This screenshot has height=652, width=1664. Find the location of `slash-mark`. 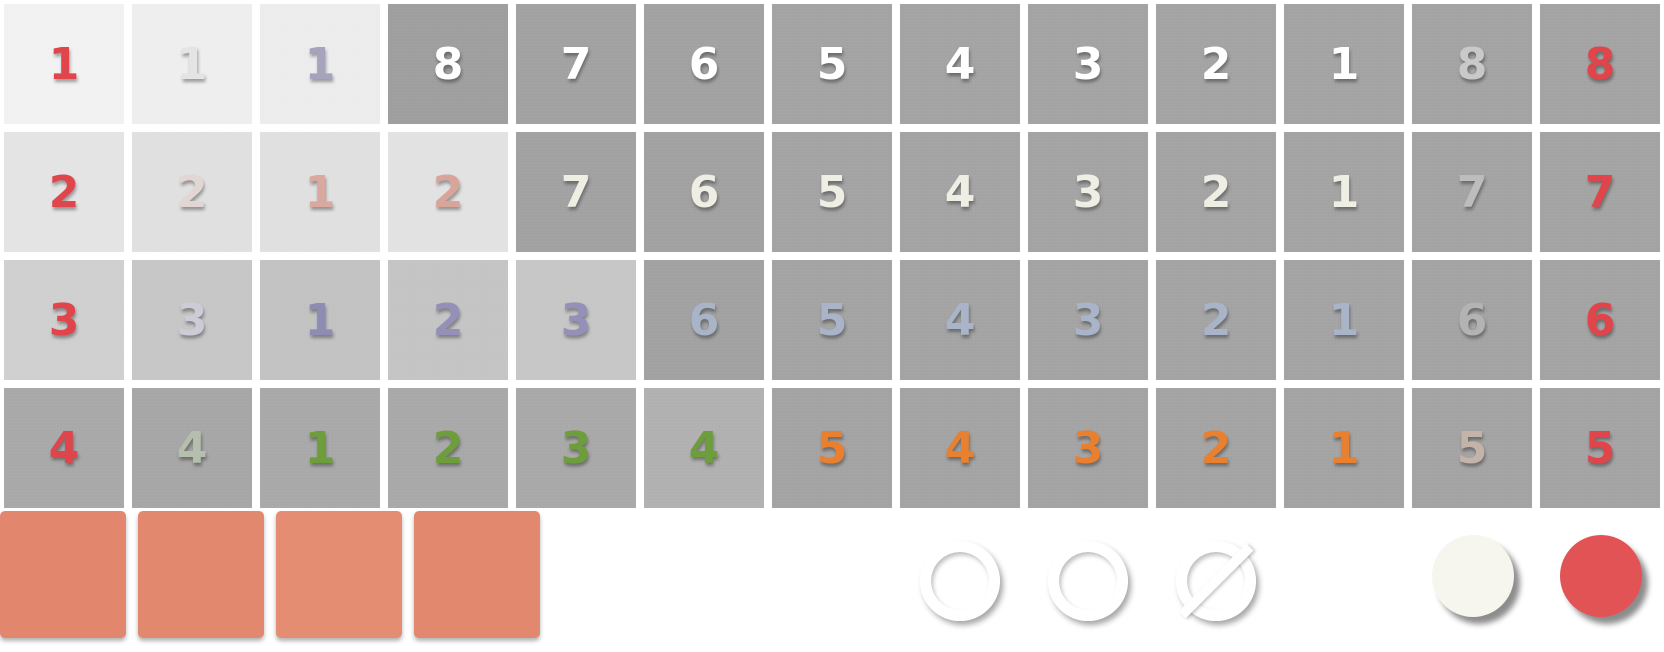

slash-mark is located at coordinates (1216, 581).